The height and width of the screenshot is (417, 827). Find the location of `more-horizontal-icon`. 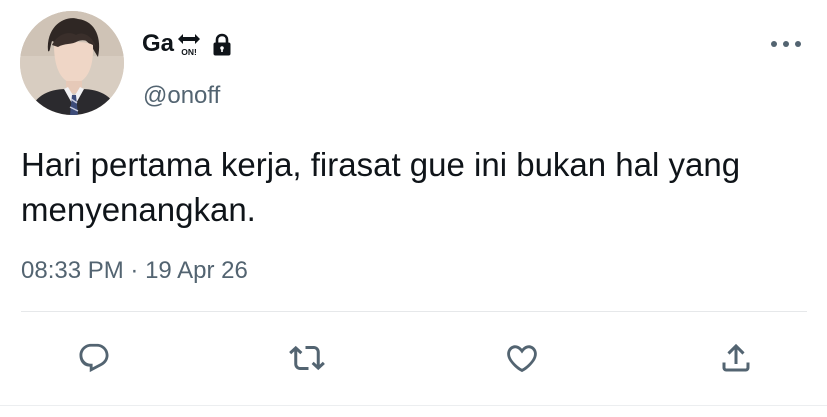

more-horizontal-icon is located at coordinates (786, 44).